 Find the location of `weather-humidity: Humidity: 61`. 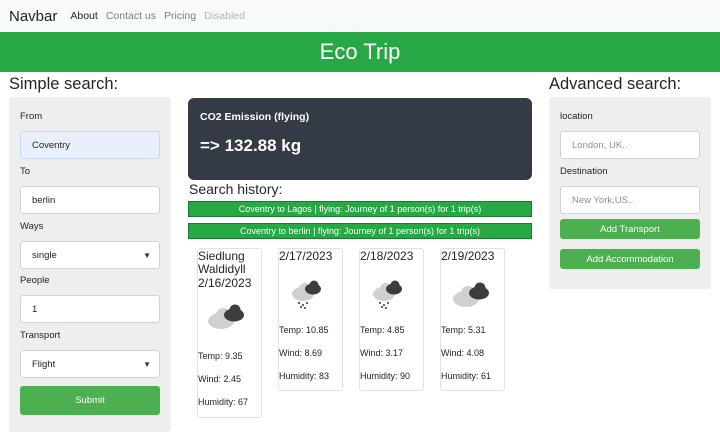

weather-humidity: Humidity: 61 is located at coordinates (466, 376).